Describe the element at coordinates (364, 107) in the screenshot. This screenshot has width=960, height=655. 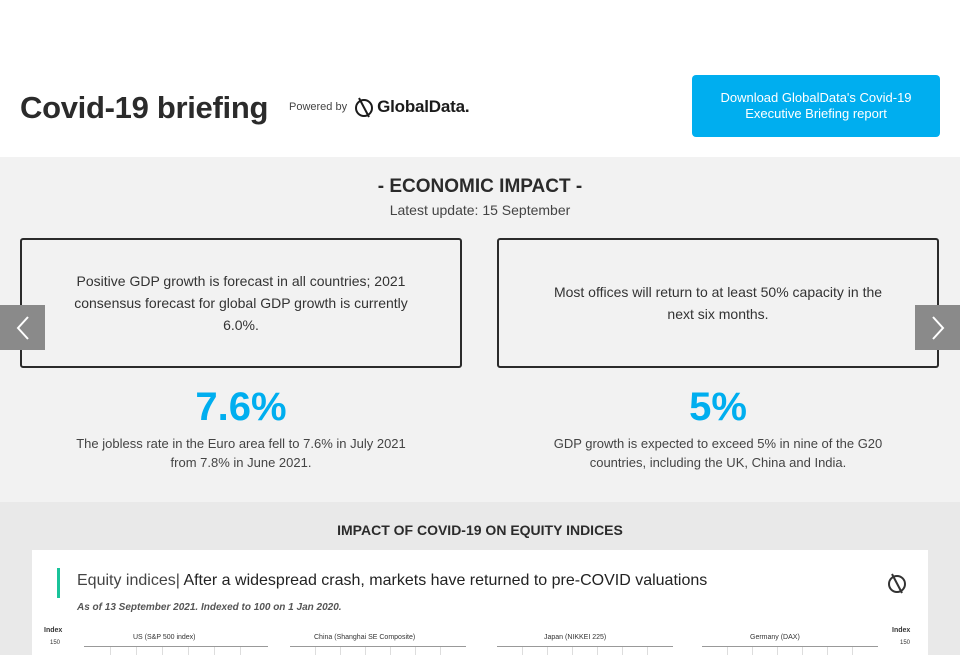
I see `globaldata-logo-icon` at that location.